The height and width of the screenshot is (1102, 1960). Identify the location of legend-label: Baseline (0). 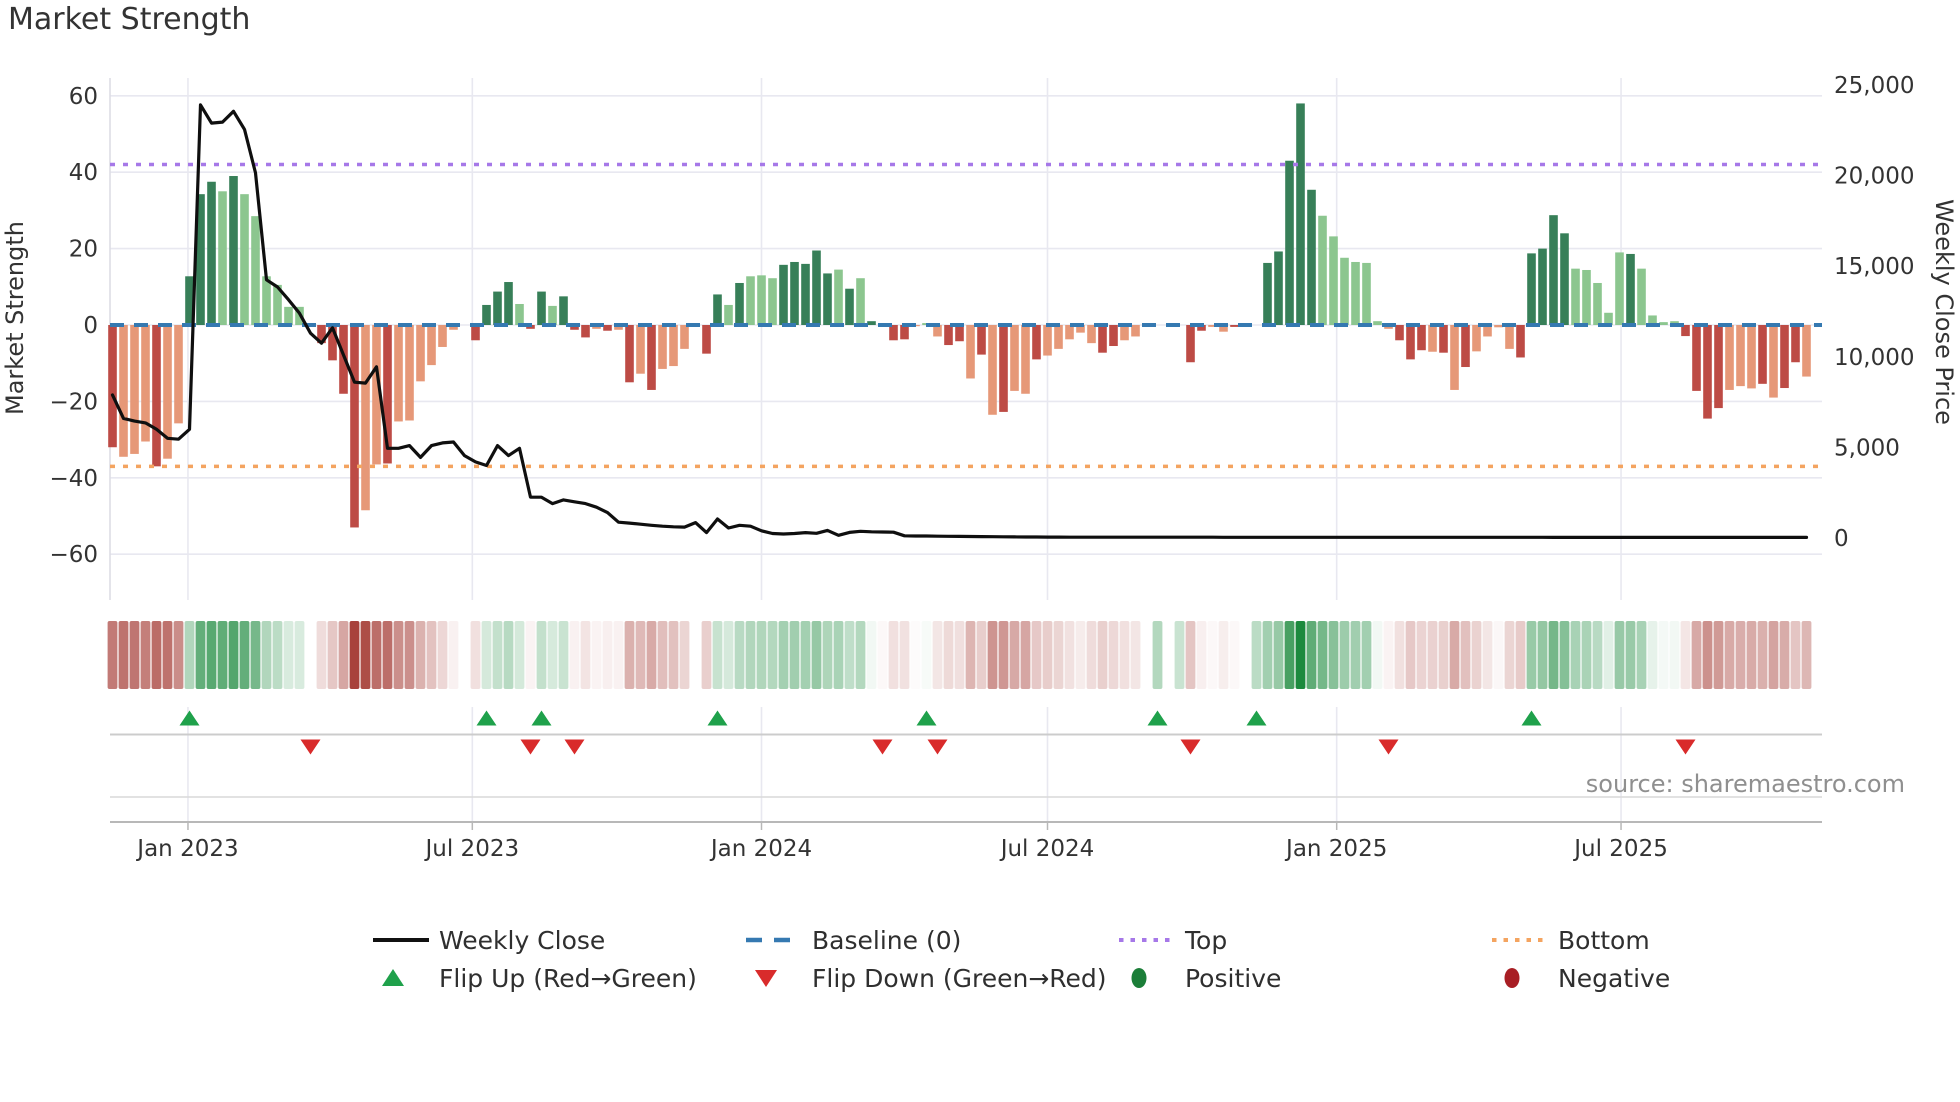
(886, 940).